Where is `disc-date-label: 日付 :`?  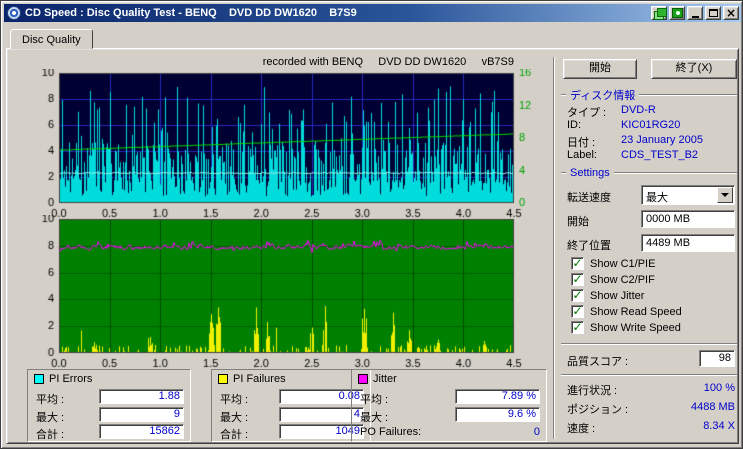
disc-date-label: 日付 : is located at coordinates (581, 143).